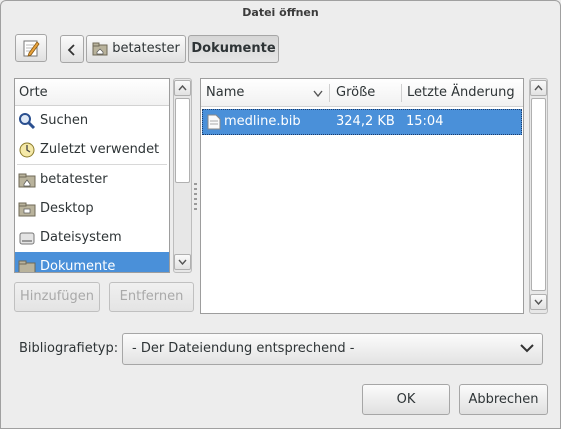  What do you see at coordinates (81, 237) in the screenshot?
I see `sidebar-item-label: Dateisystem` at bounding box center [81, 237].